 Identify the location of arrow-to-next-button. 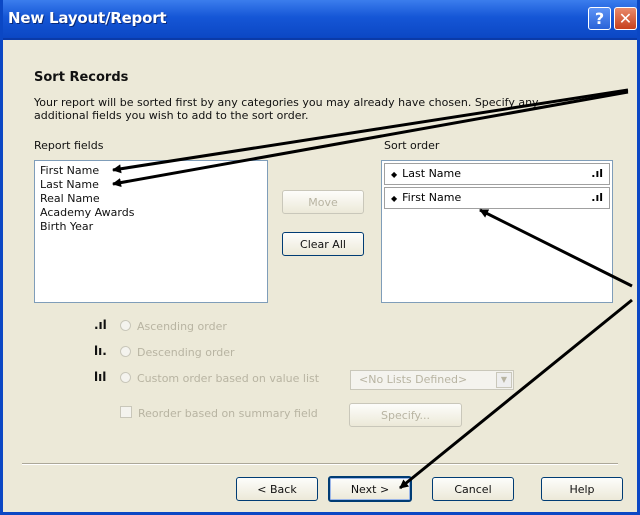
(516, 394).